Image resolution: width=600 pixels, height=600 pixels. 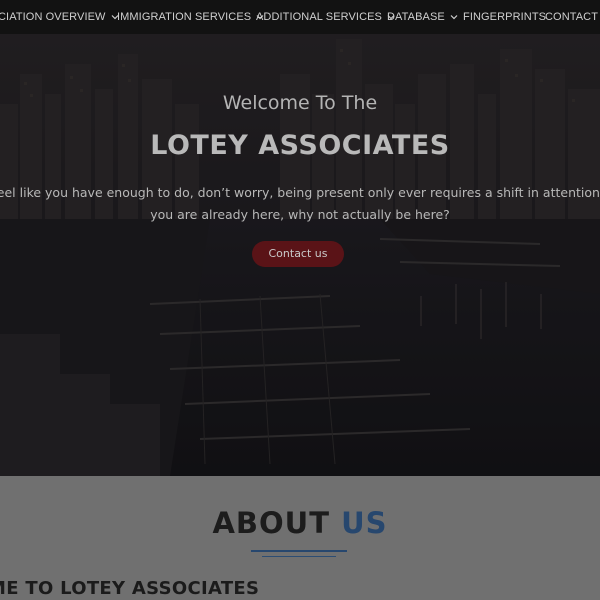 I want to click on nav-item-label: ADDITIONAL SERVICES, so click(x=319, y=17).